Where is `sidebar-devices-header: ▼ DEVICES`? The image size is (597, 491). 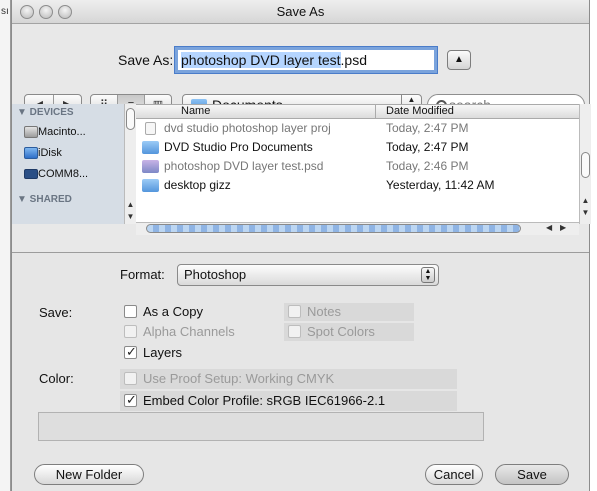 sidebar-devices-header: ▼ DEVICES is located at coordinates (68, 113).